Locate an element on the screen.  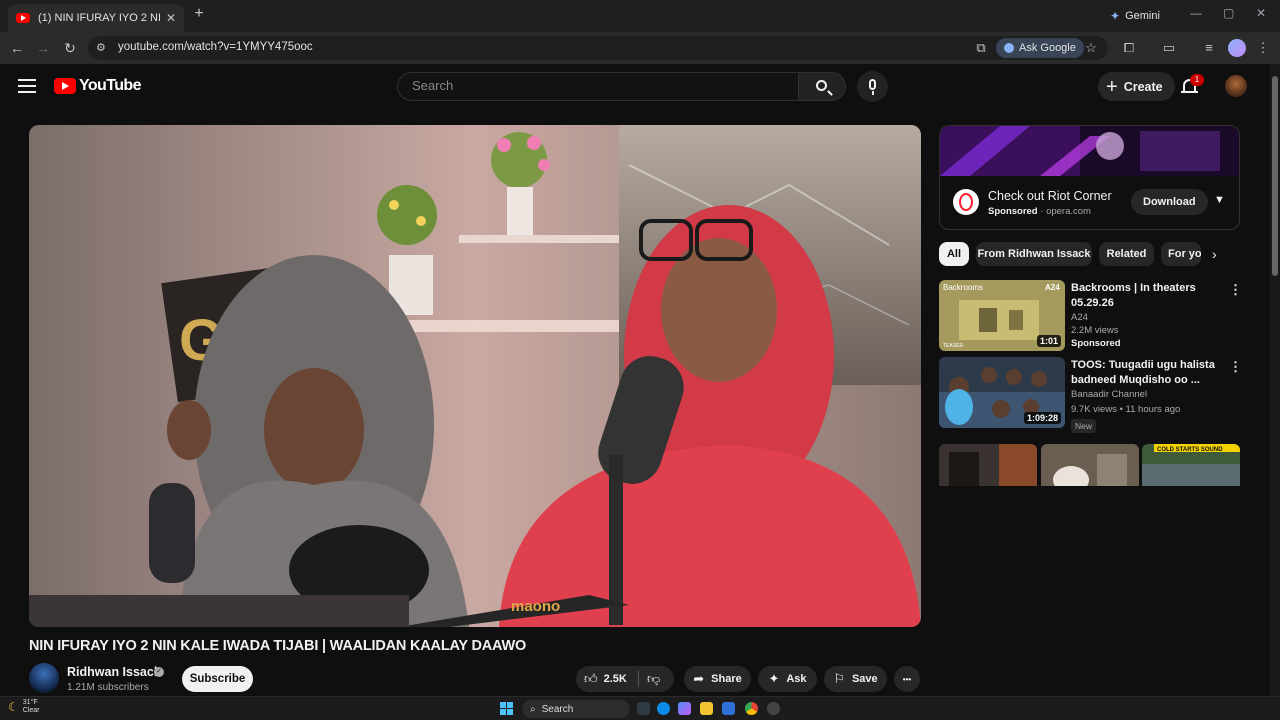
shelf-thumbnail: COLD STARTS SOUND is located at coordinates (1191, 465).